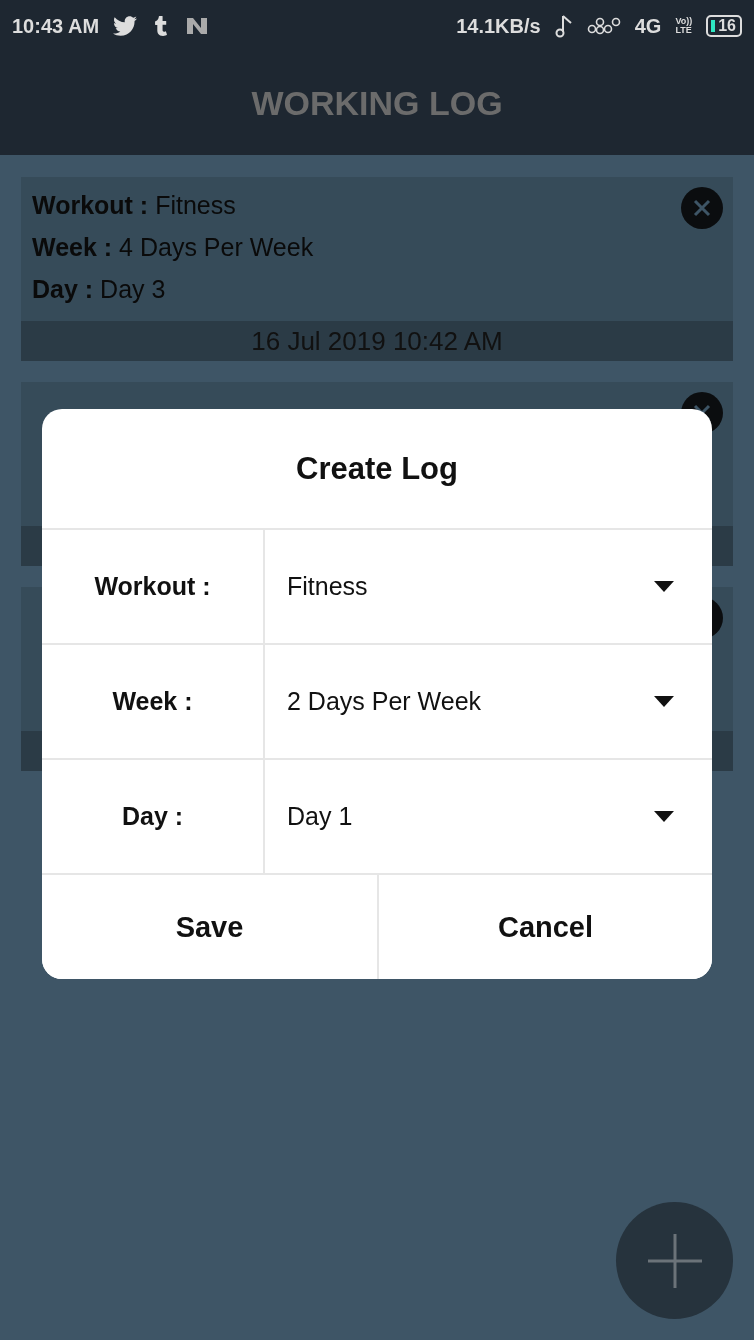  What do you see at coordinates (674, 1260) in the screenshot?
I see `plus-icon` at bounding box center [674, 1260].